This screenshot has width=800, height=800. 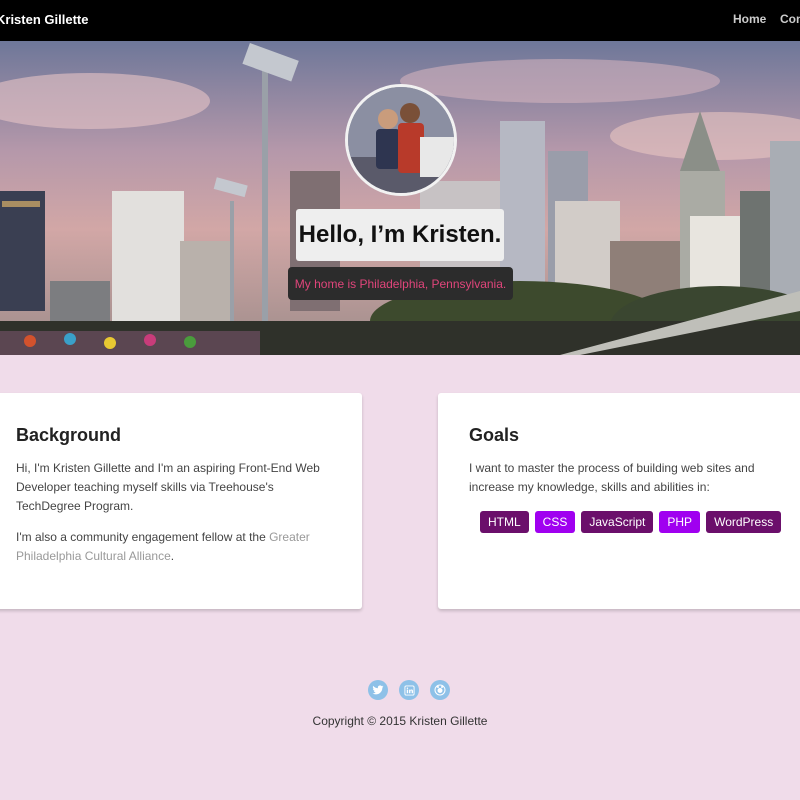 I want to click on hero-subtitle: My home is Philadelphia, Pennsylvania., so click(x=400, y=283).